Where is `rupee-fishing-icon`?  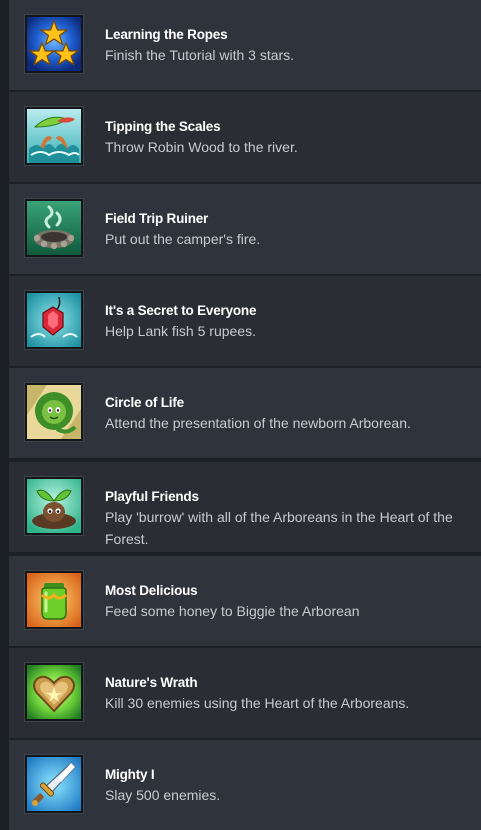 rupee-fishing-icon is located at coordinates (54, 320).